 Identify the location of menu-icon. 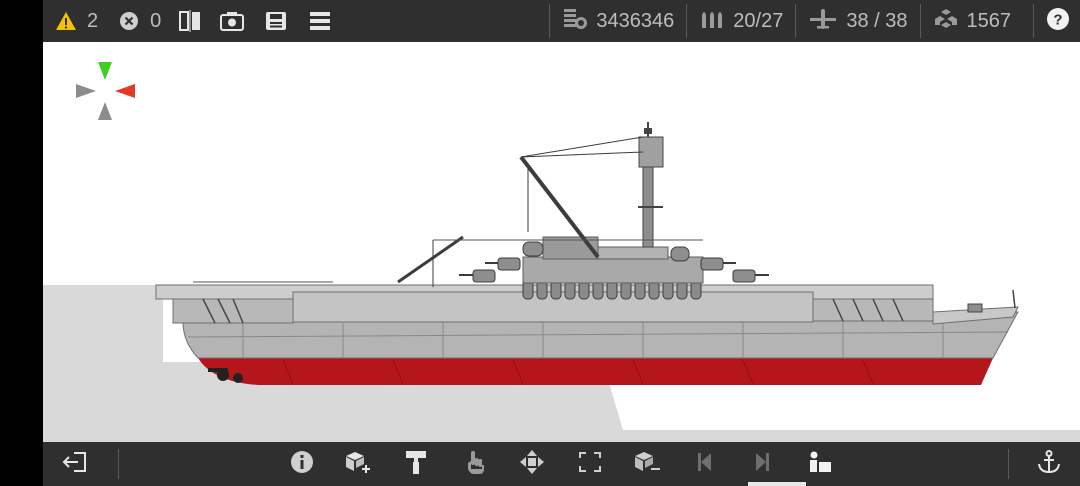
(320, 21).